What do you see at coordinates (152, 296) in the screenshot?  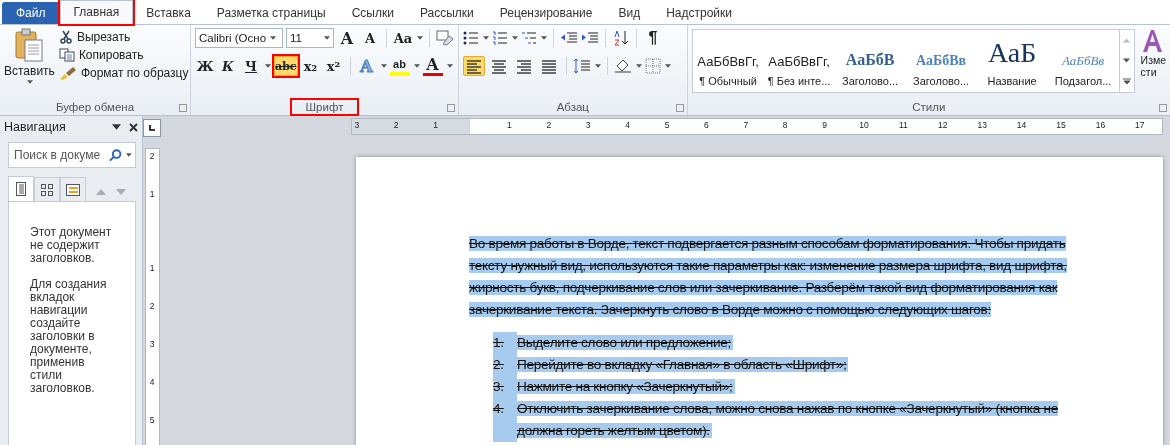 I see `vertical-ruler: 2 1 1 2 3 4 5` at bounding box center [152, 296].